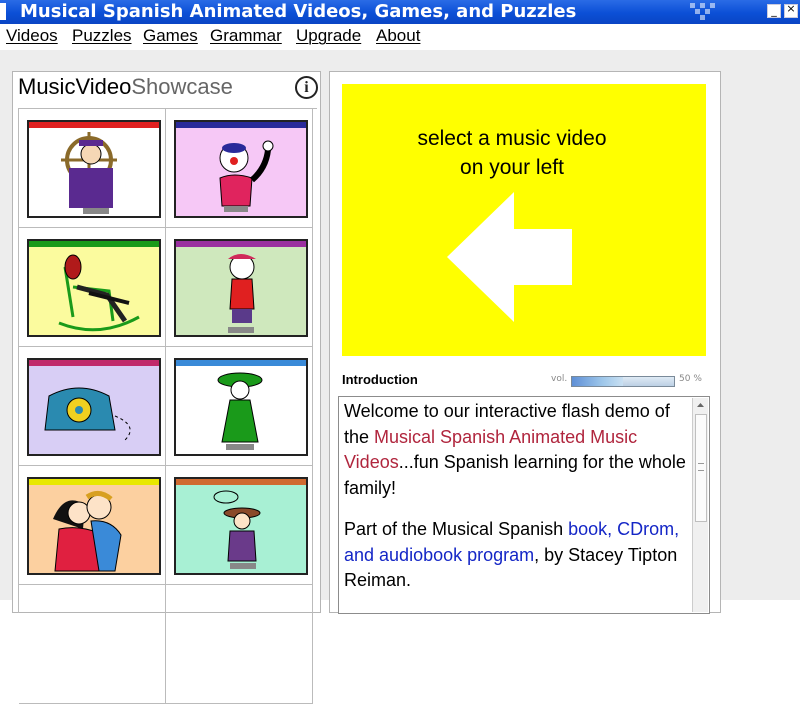 This screenshot has height=704, width=800. I want to click on volume-slider, so click(623, 381).